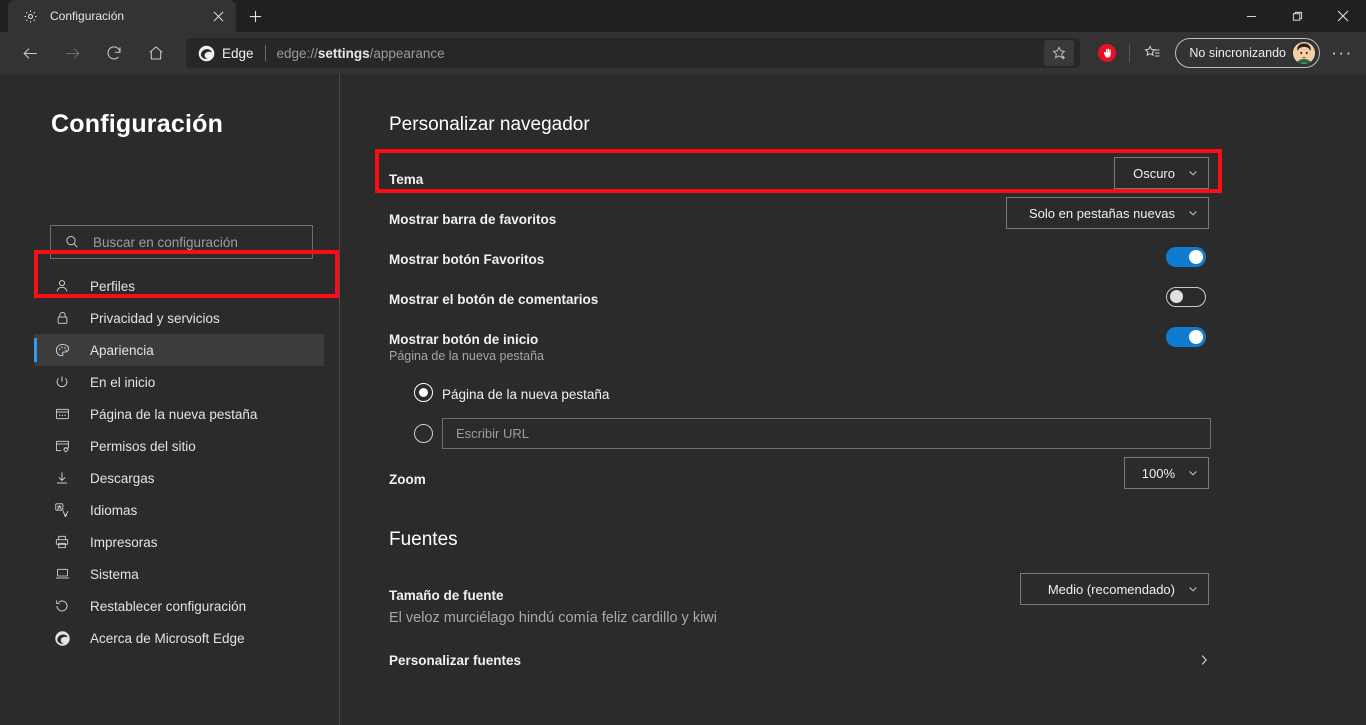 The height and width of the screenshot is (725, 1366). What do you see at coordinates (297, 53) in the screenshot?
I see `url-prefix: edge://` at bounding box center [297, 53].